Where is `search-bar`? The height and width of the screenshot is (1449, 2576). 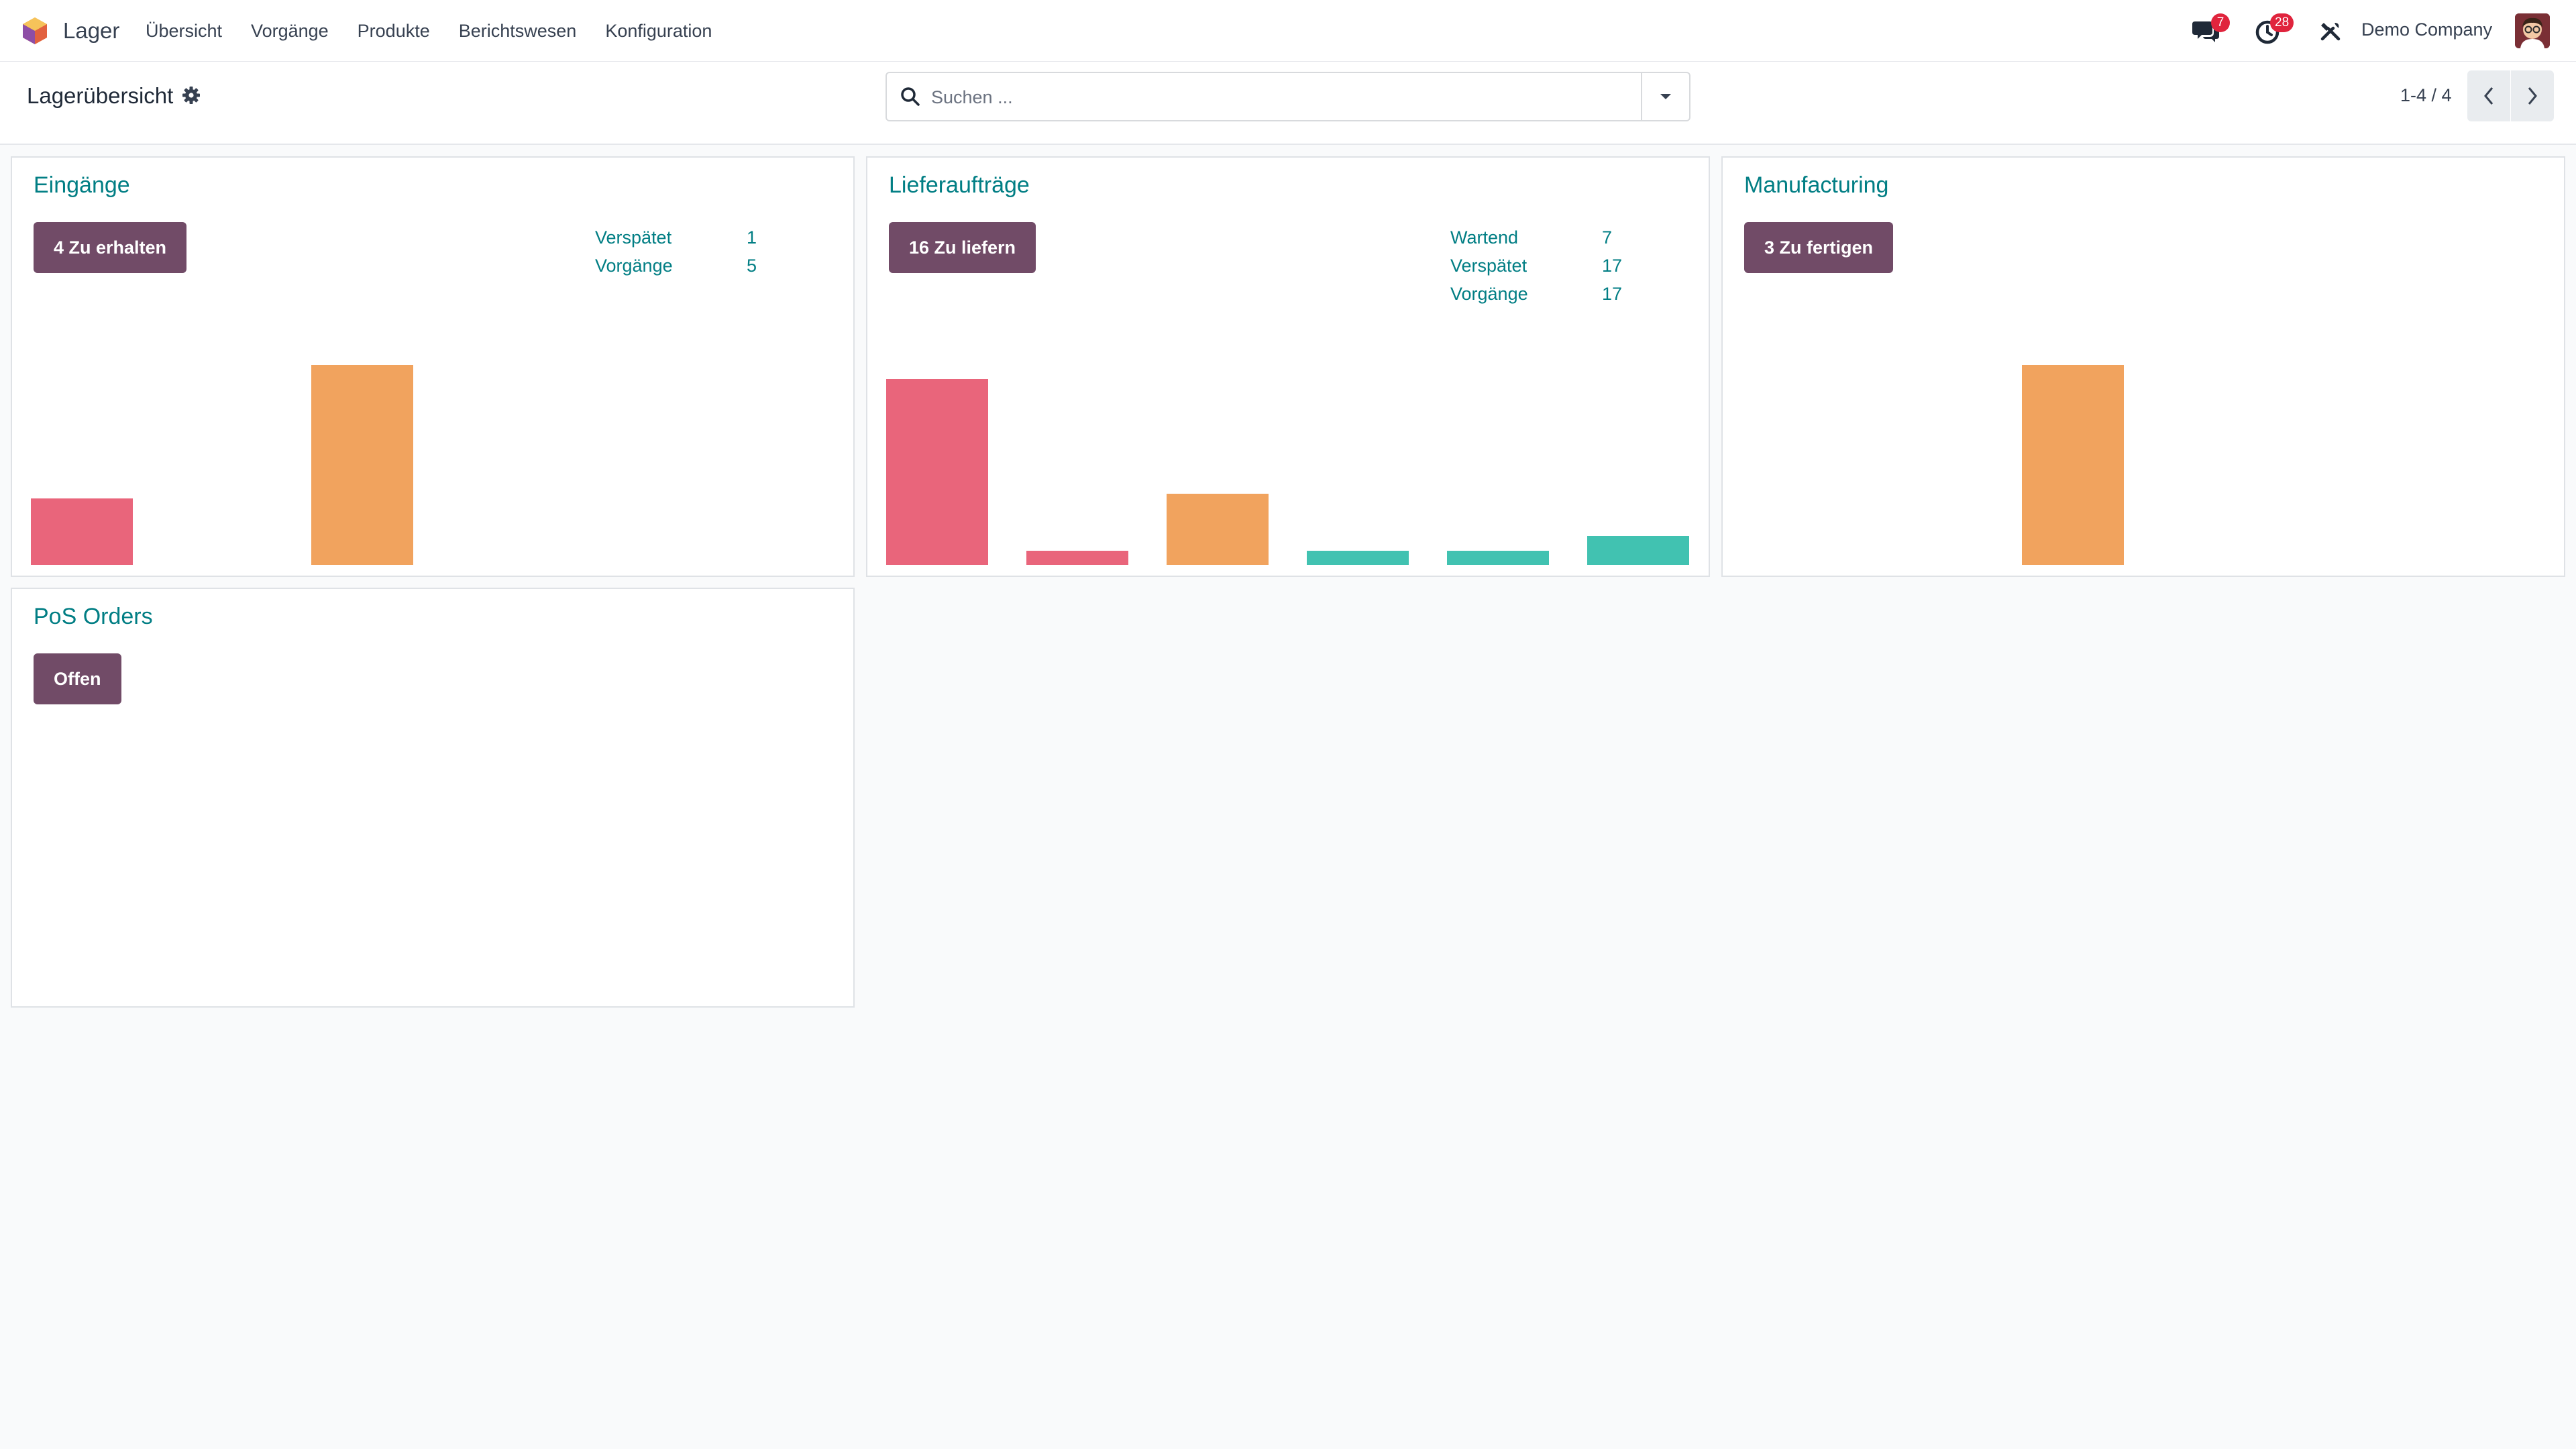 search-bar is located at coordinates (1287, 96).